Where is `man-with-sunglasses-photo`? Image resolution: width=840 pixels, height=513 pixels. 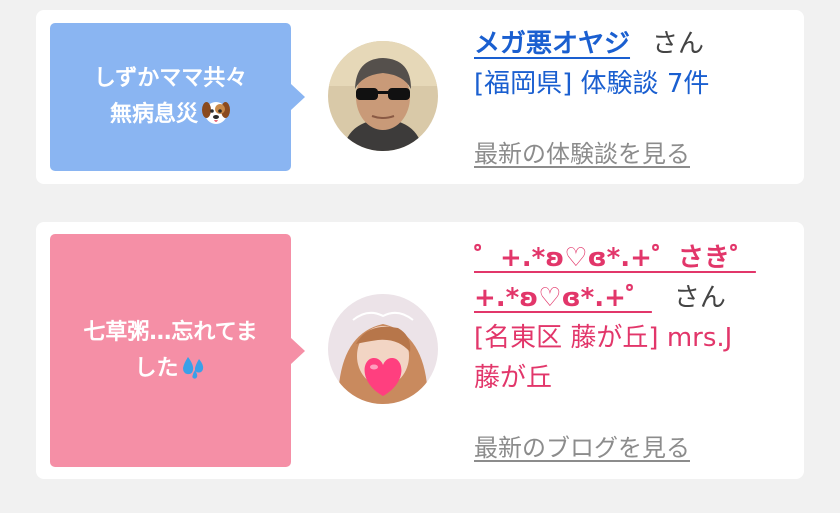 man-with-sunglasses-photo is located at coordinates (383, 96).